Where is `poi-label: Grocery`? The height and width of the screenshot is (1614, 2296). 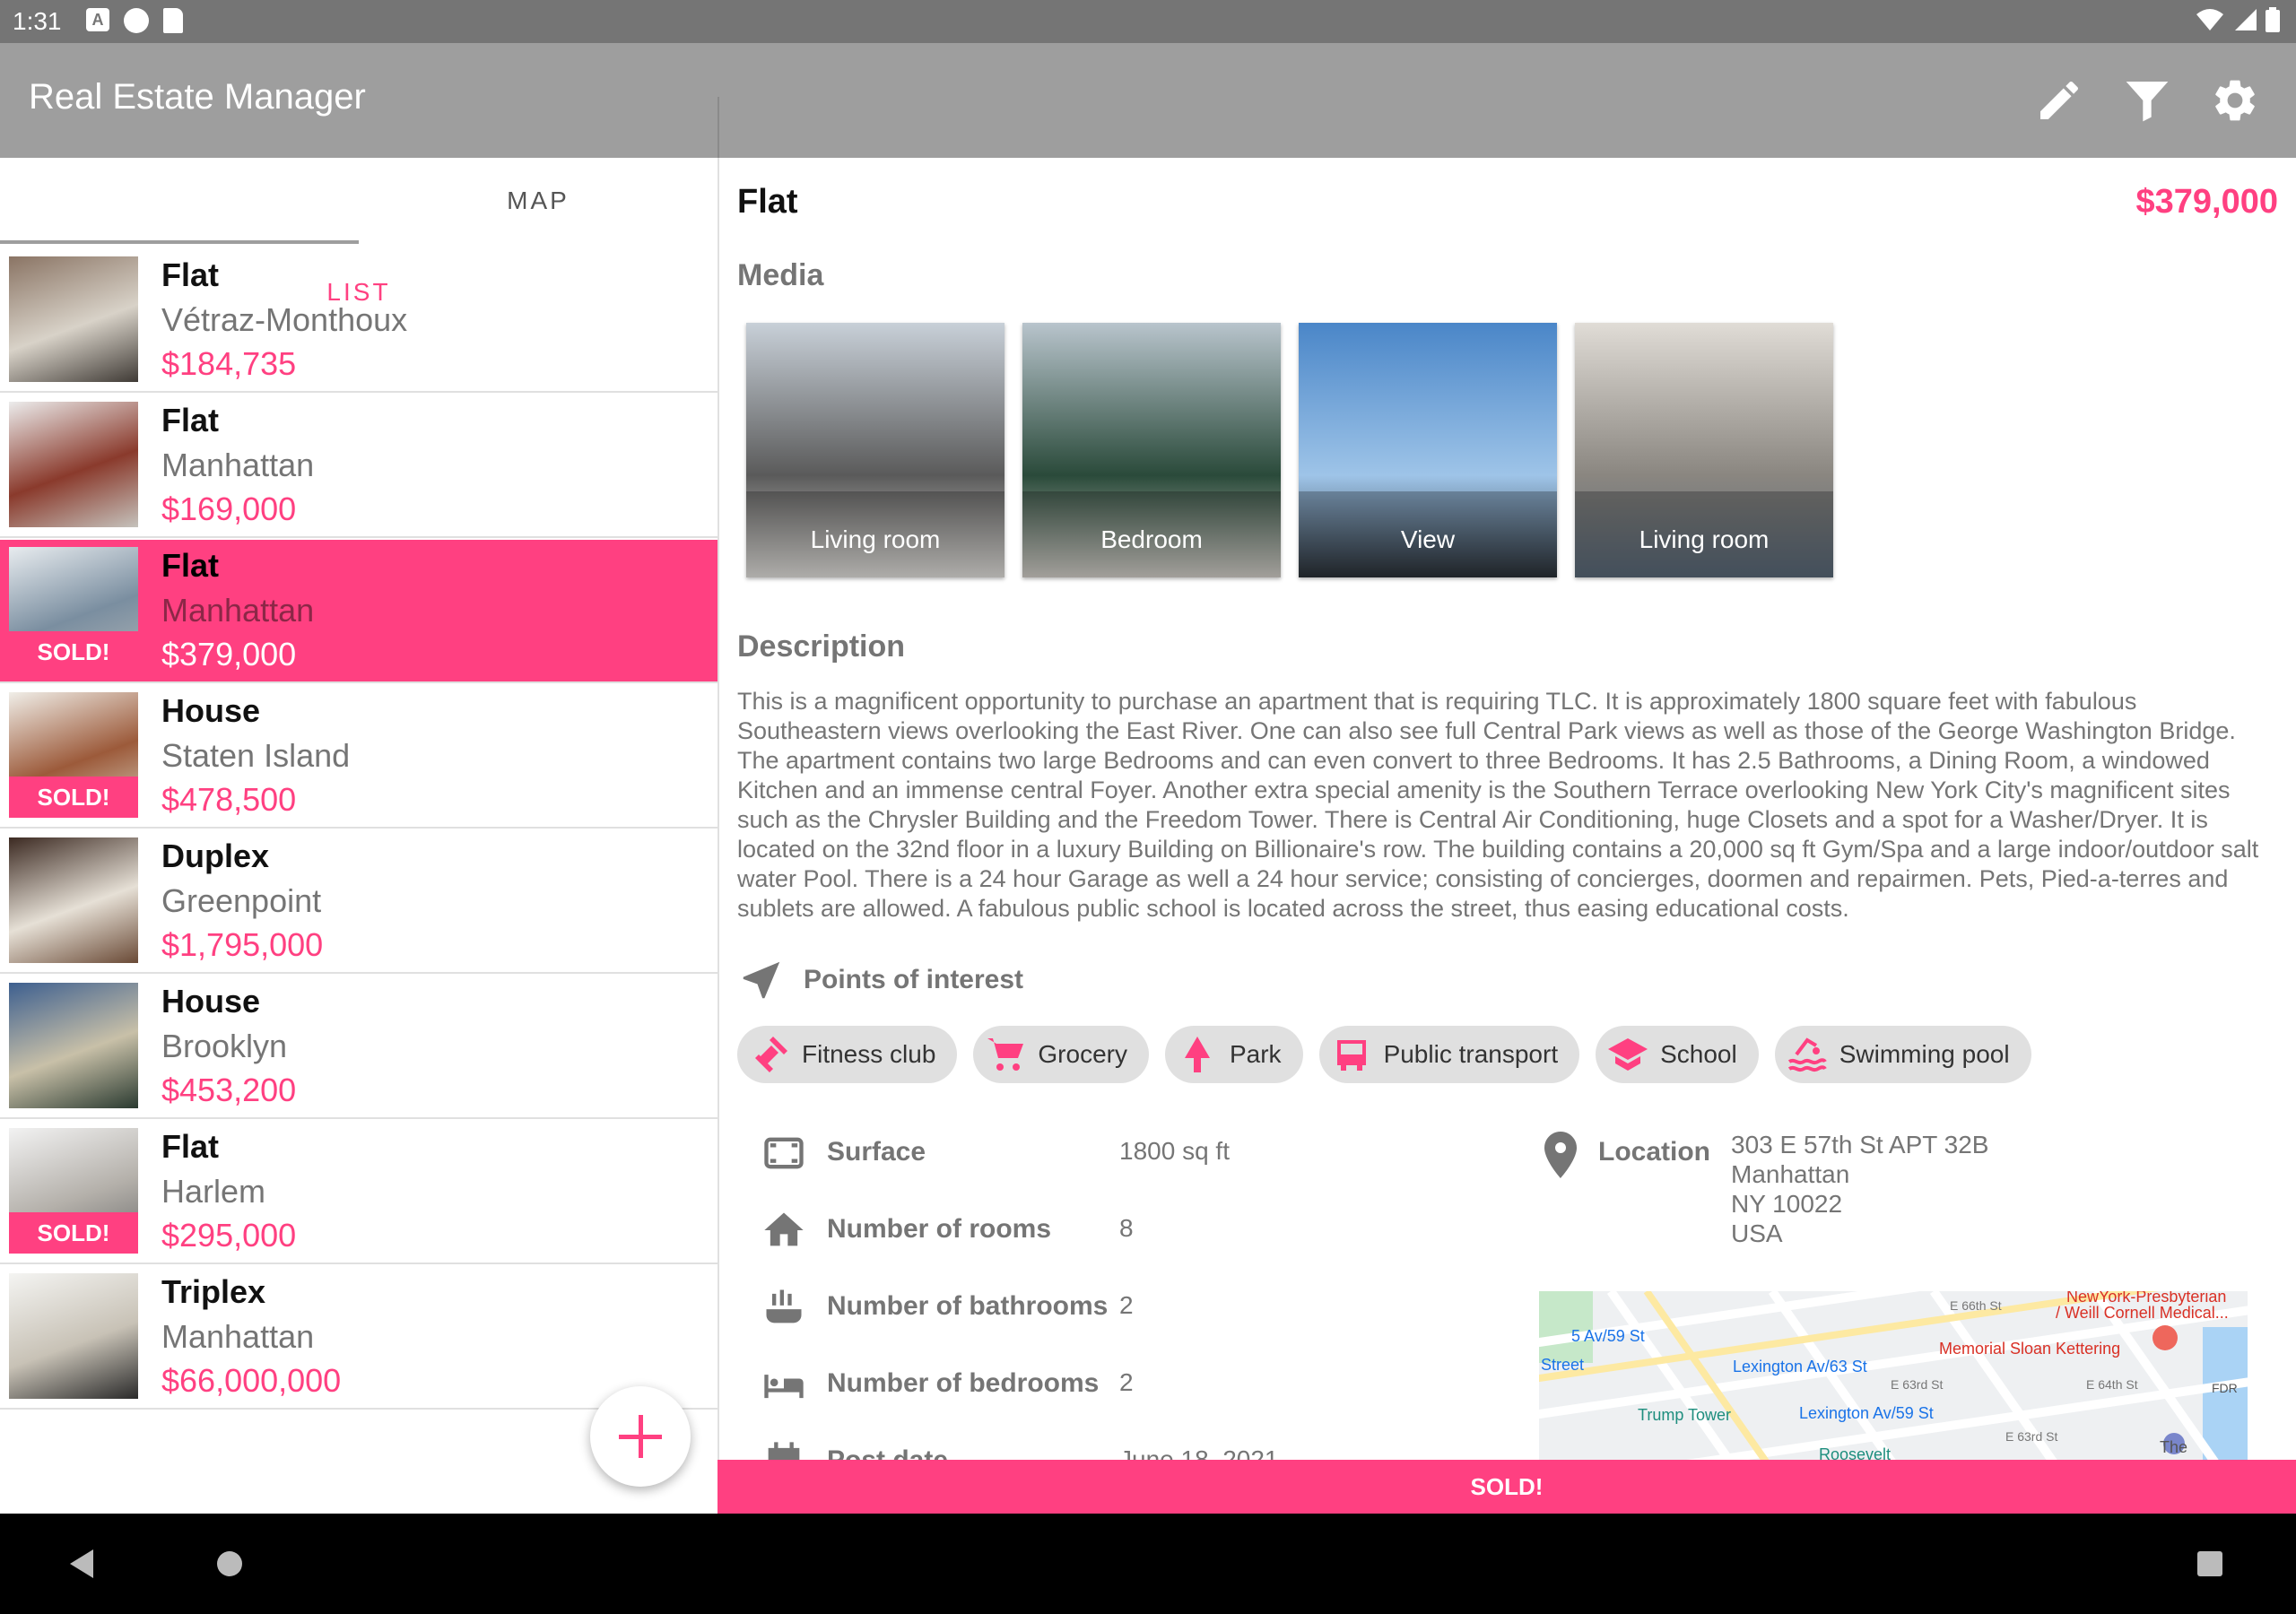 poi-label: Grocery is located at coordinates (1082, 1054).